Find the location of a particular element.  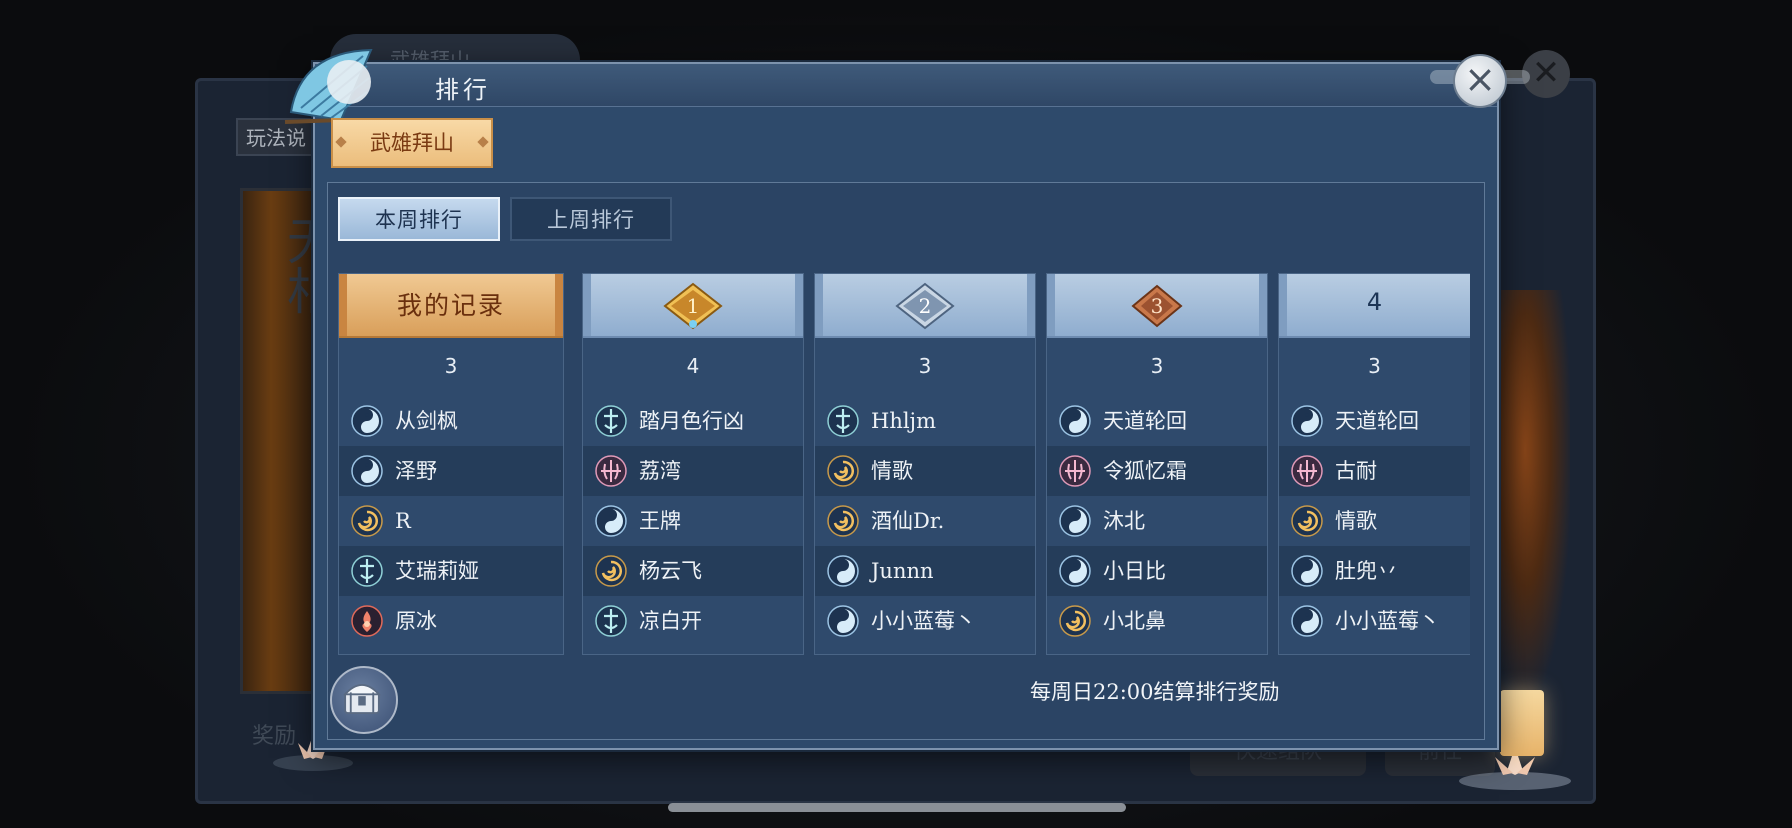

my-record-title: 我的记录 is located at coordinates (450, 305).